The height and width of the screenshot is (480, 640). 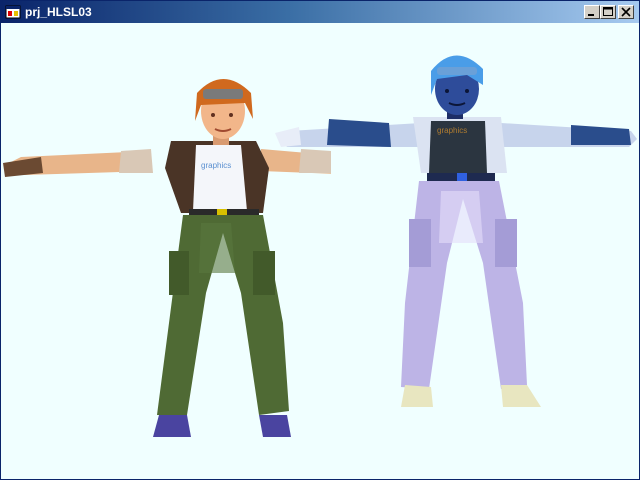 I want to click on app-window-icon, so click(x=13, y=12).